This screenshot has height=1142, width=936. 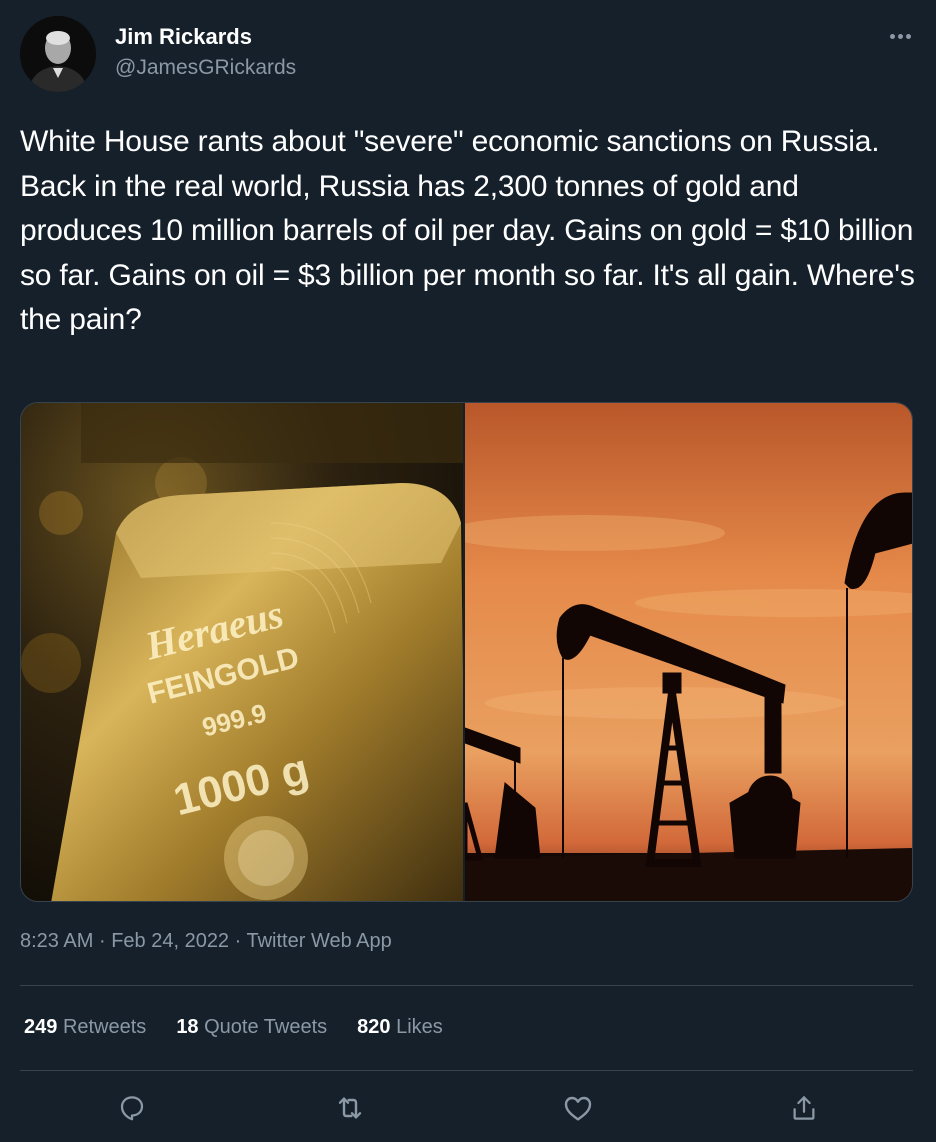 What do you see at coordinates (319, 941) in the screenshot?
I see `tweet-source: Twitter Web App` at bounding box center [319, 941].